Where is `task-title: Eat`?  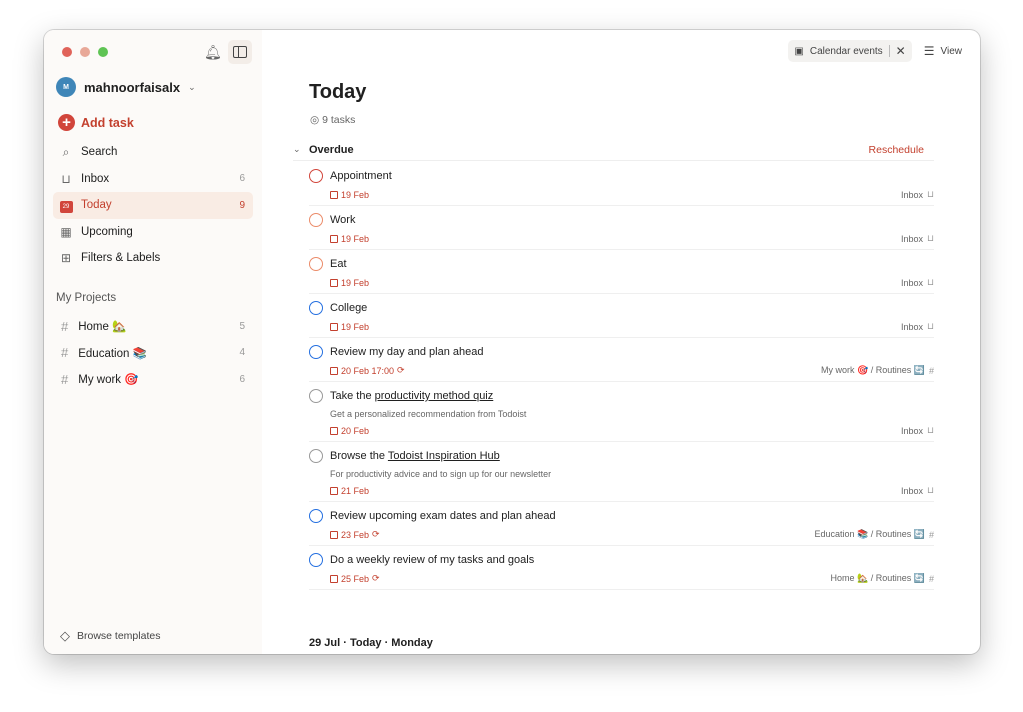
task-title: Eat is located at coordinates (338, 264).